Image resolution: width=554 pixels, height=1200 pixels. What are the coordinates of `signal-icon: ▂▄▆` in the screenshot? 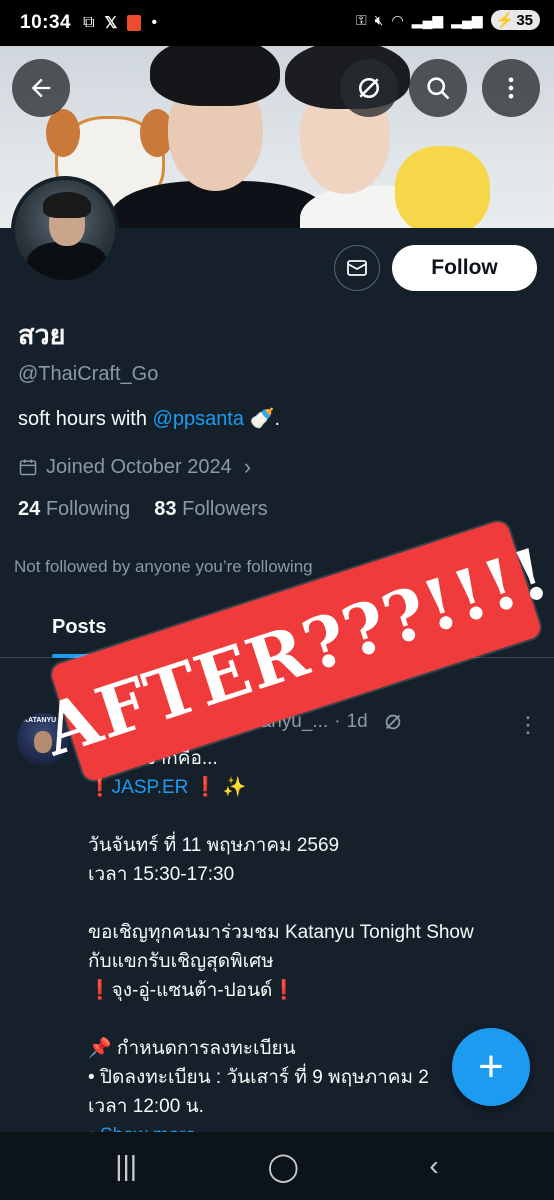 It's located at (427, 19).